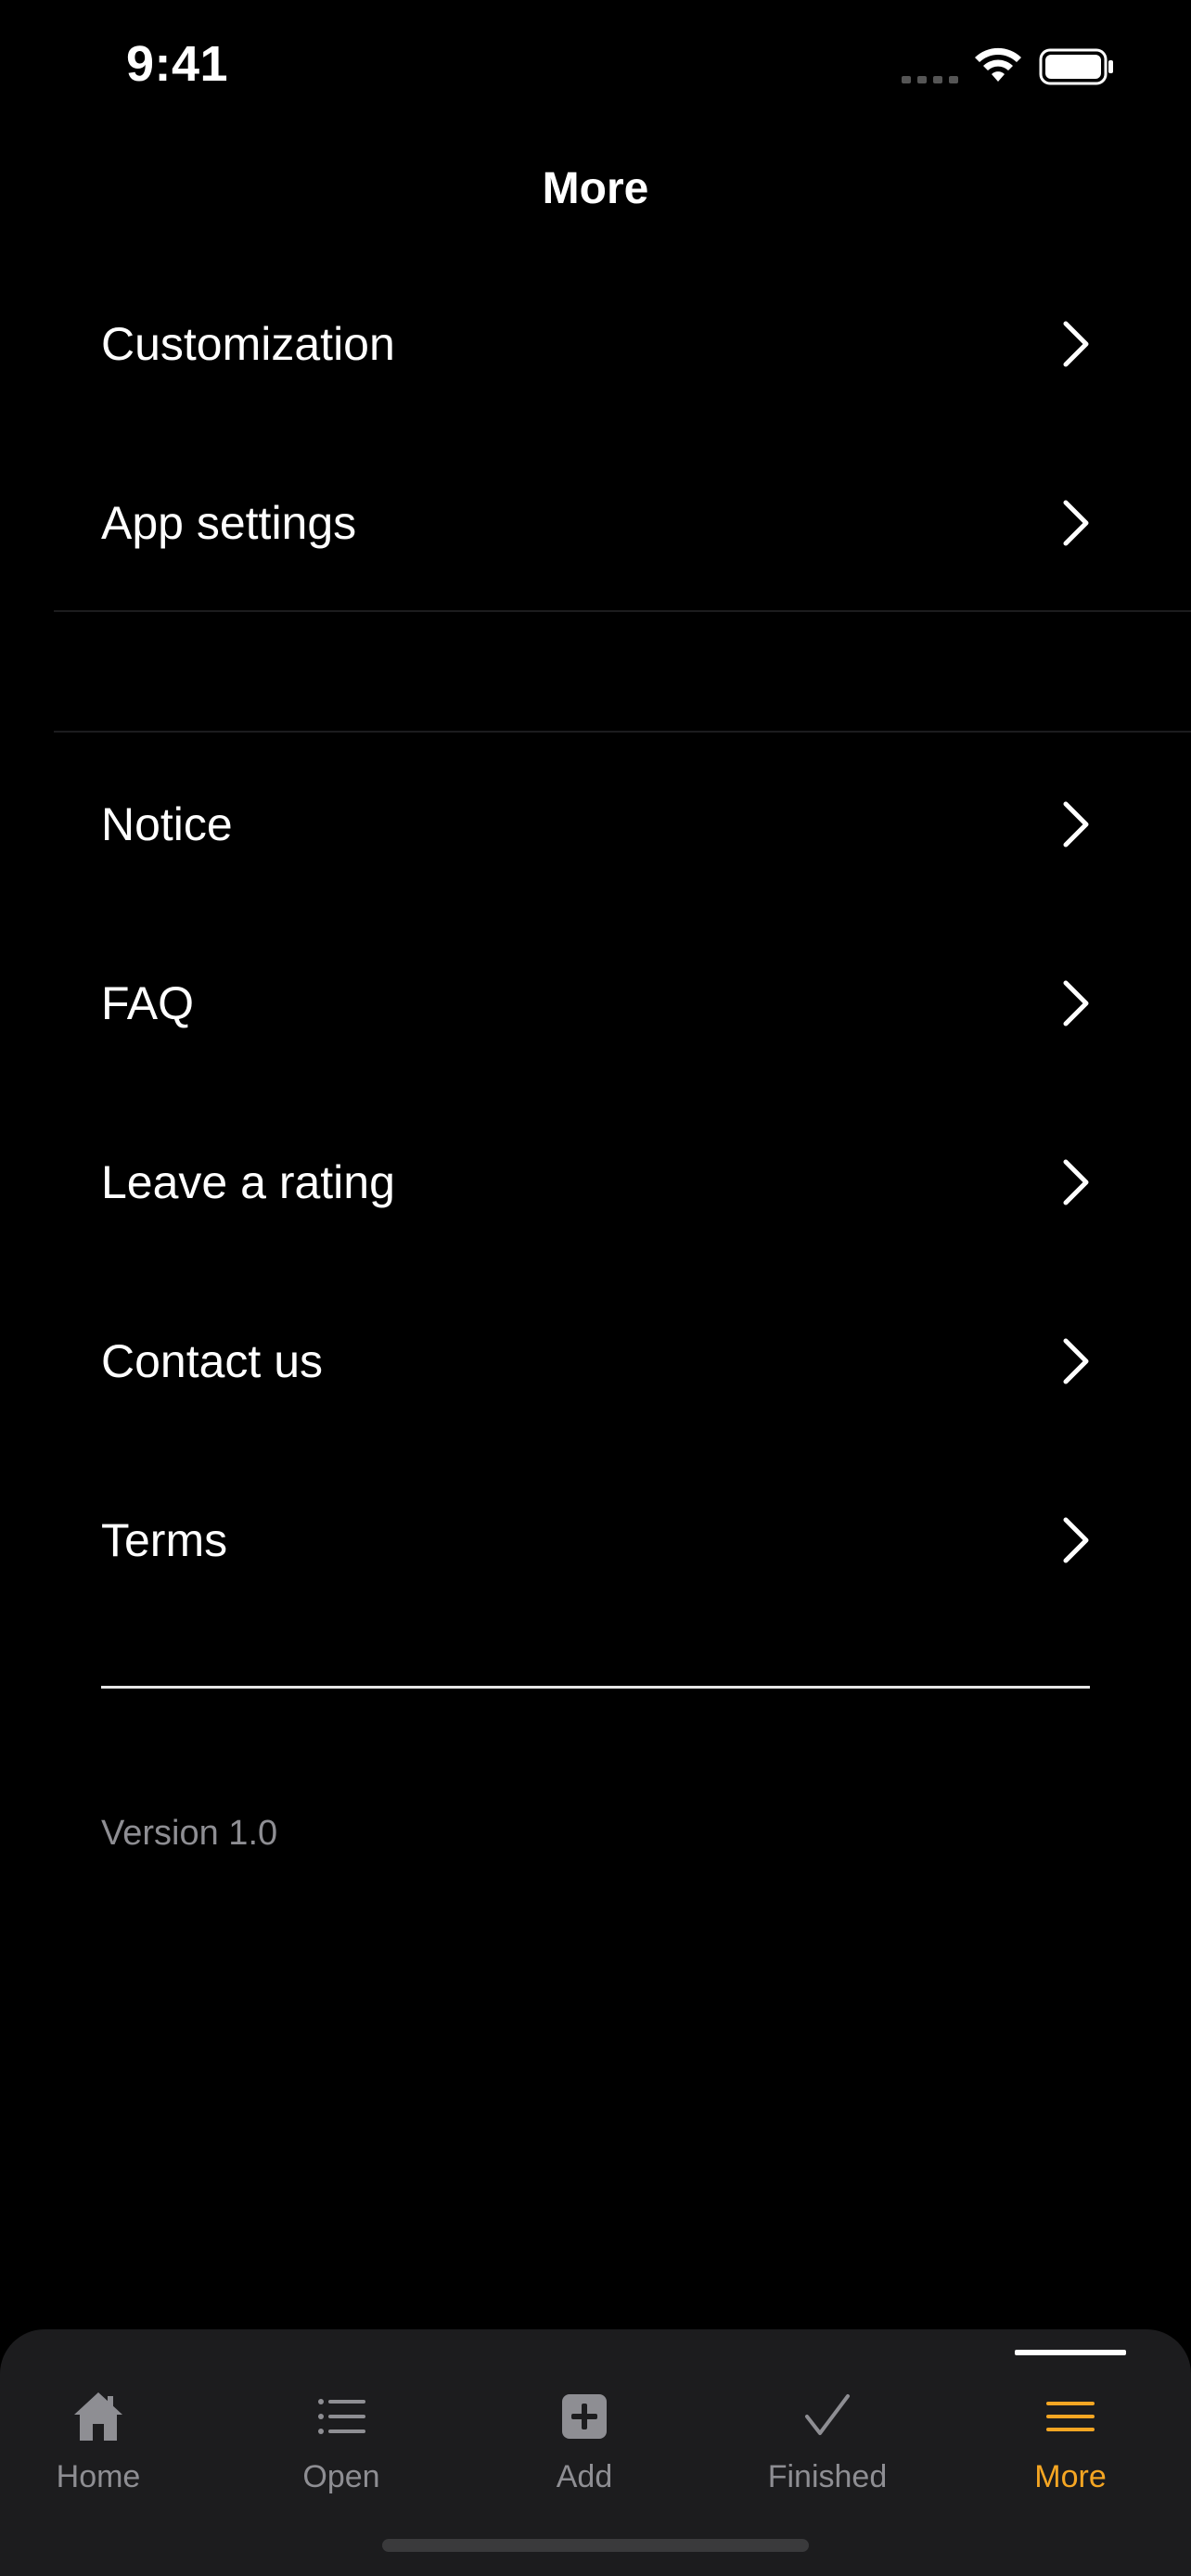  I want to click on menu-icon, so click(1070, 2417).